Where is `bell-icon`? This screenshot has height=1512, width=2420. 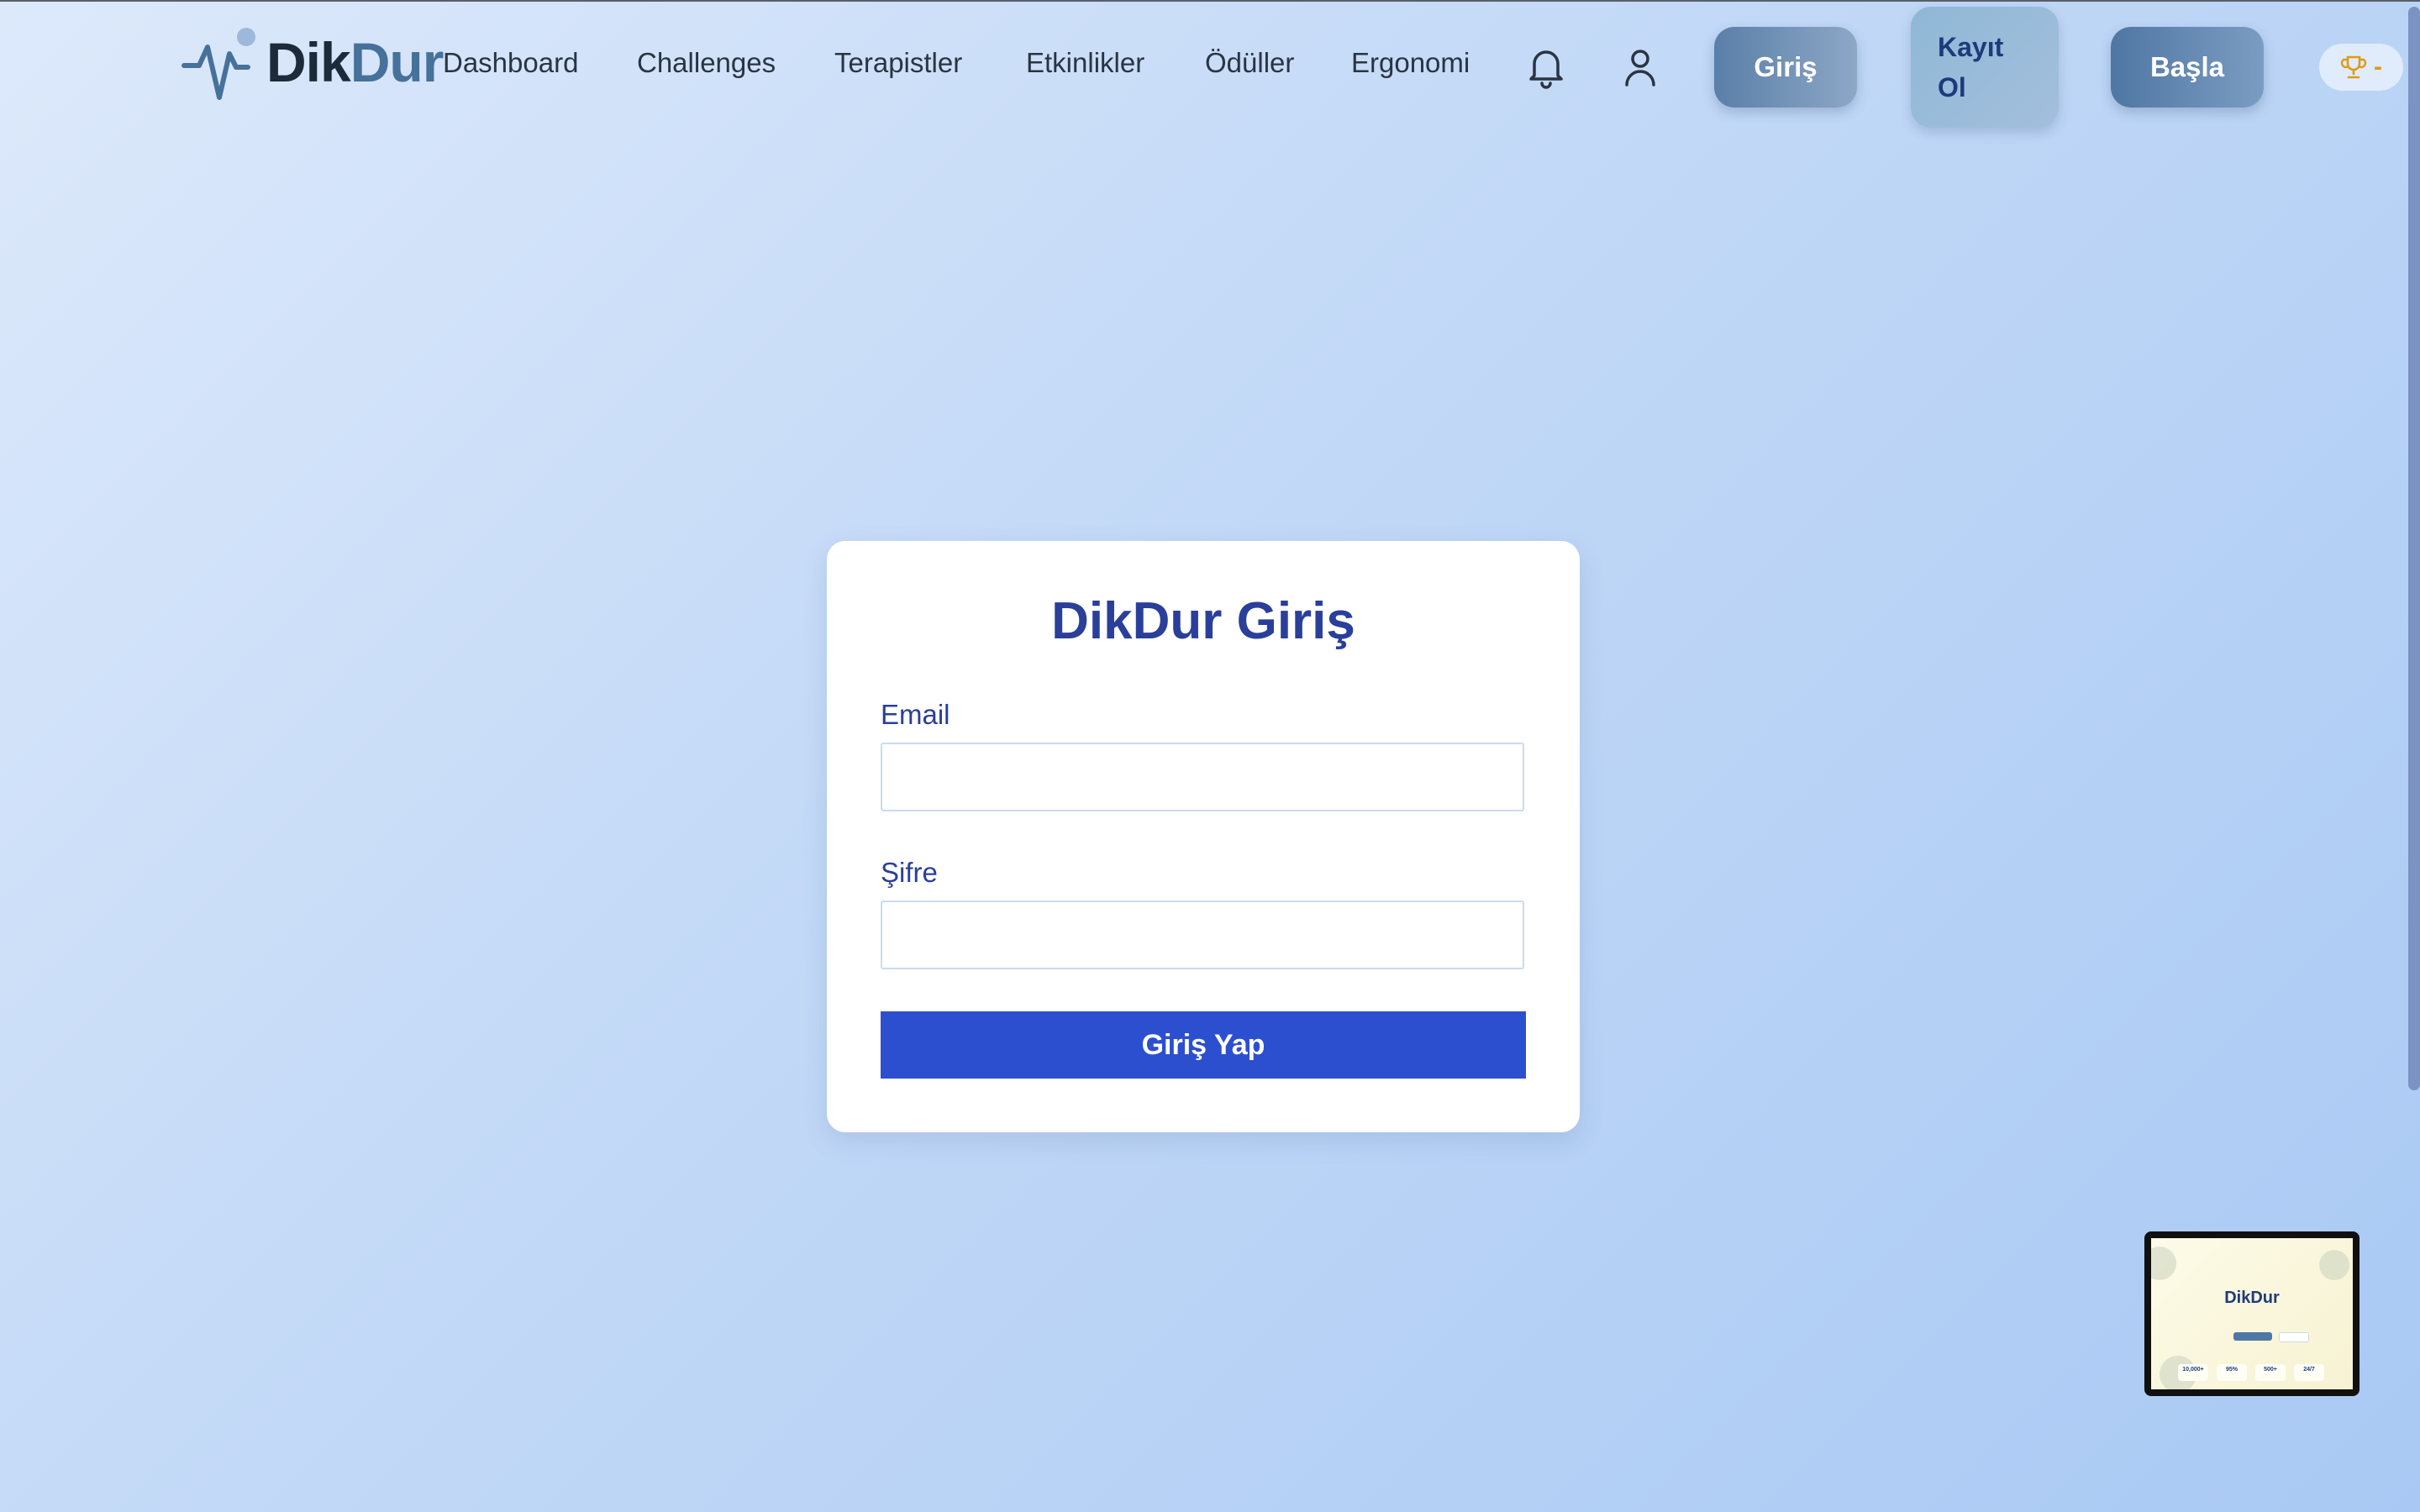 bell-icon is located at coordinates (1546, 69).